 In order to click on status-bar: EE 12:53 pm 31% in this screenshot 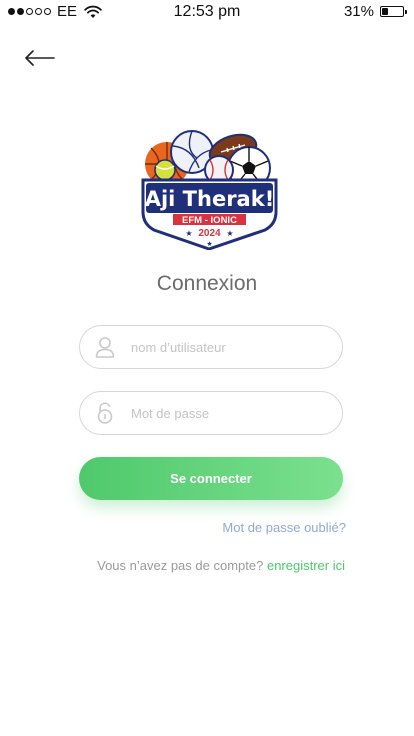, I will do `click(207, 12)`.